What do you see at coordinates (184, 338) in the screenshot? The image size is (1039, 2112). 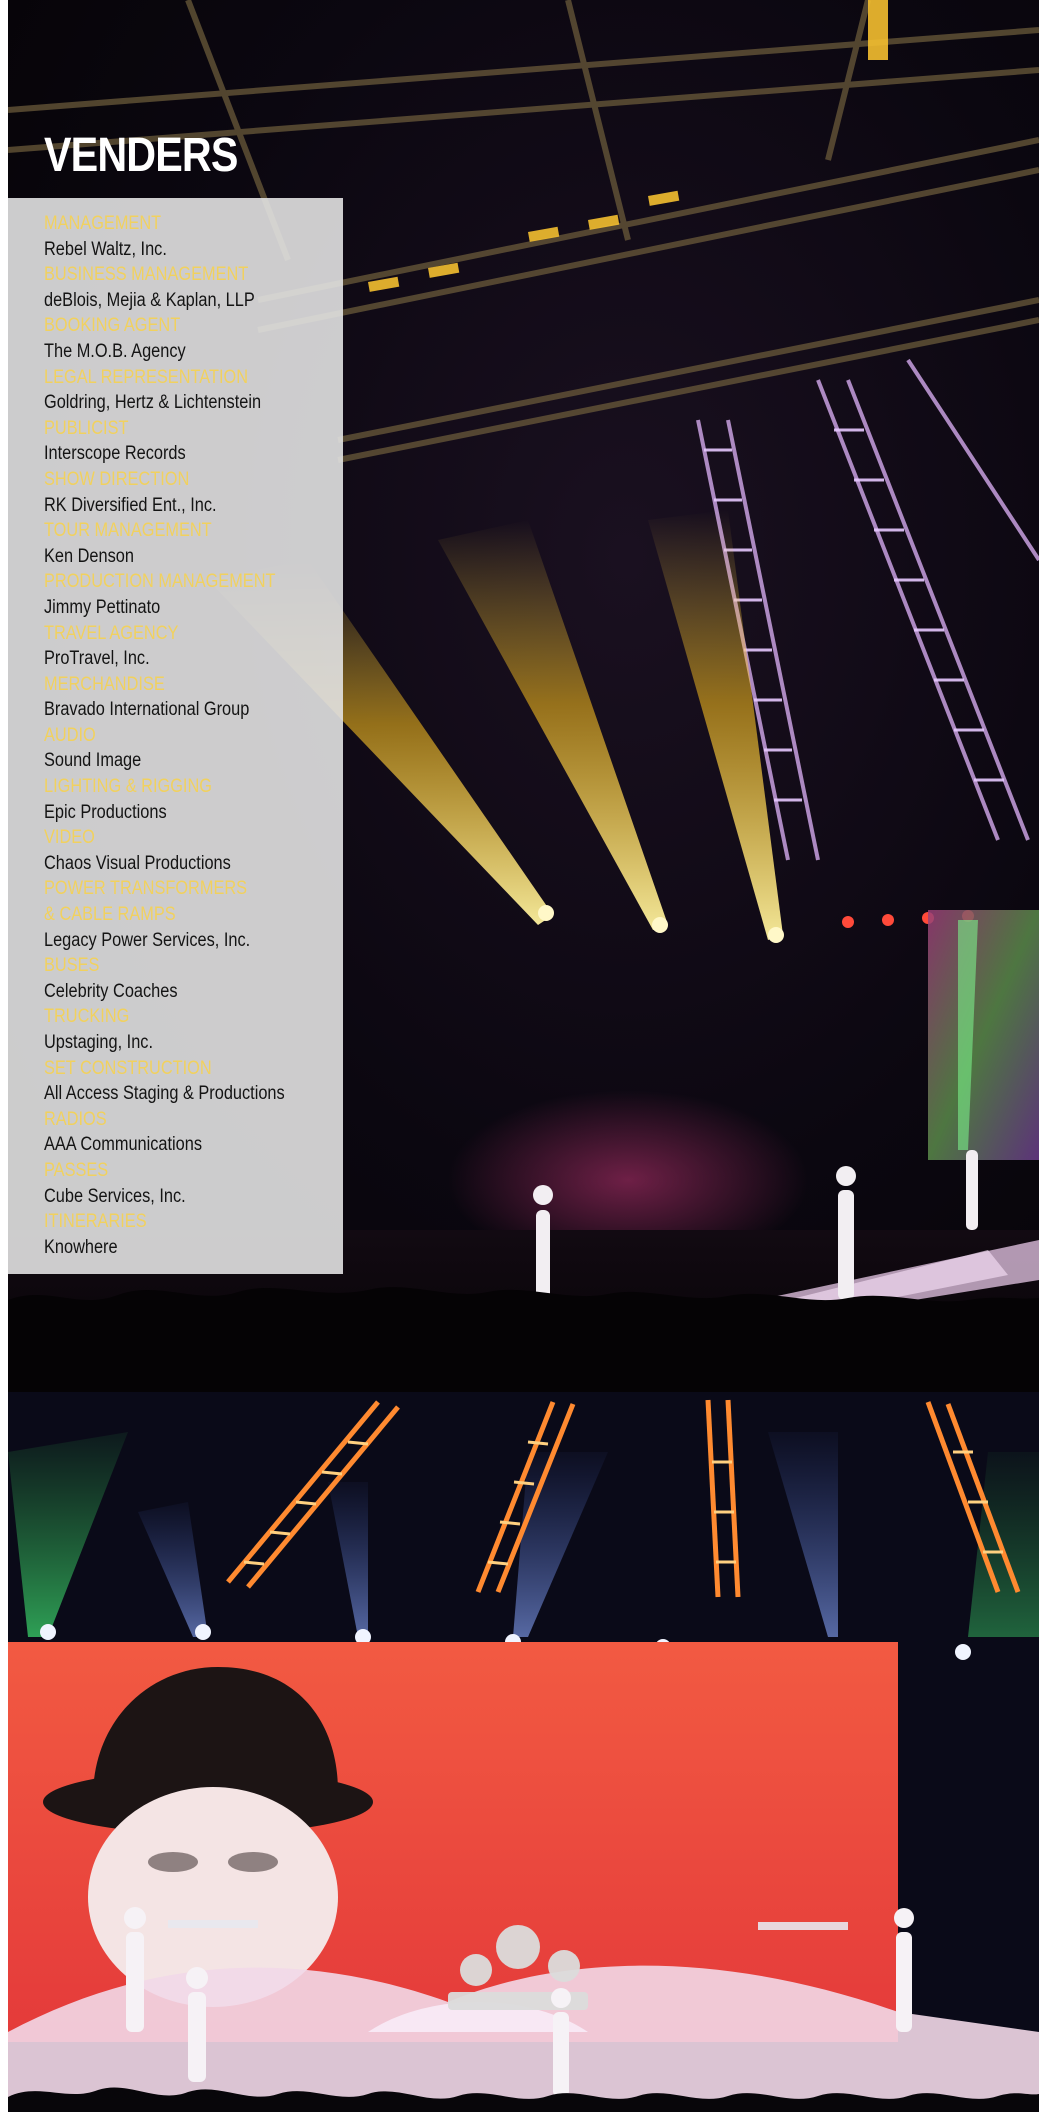 I see `vendor-item: BOOKING AGENT The M.O.B. Agency` at bounding box center [184, 338].